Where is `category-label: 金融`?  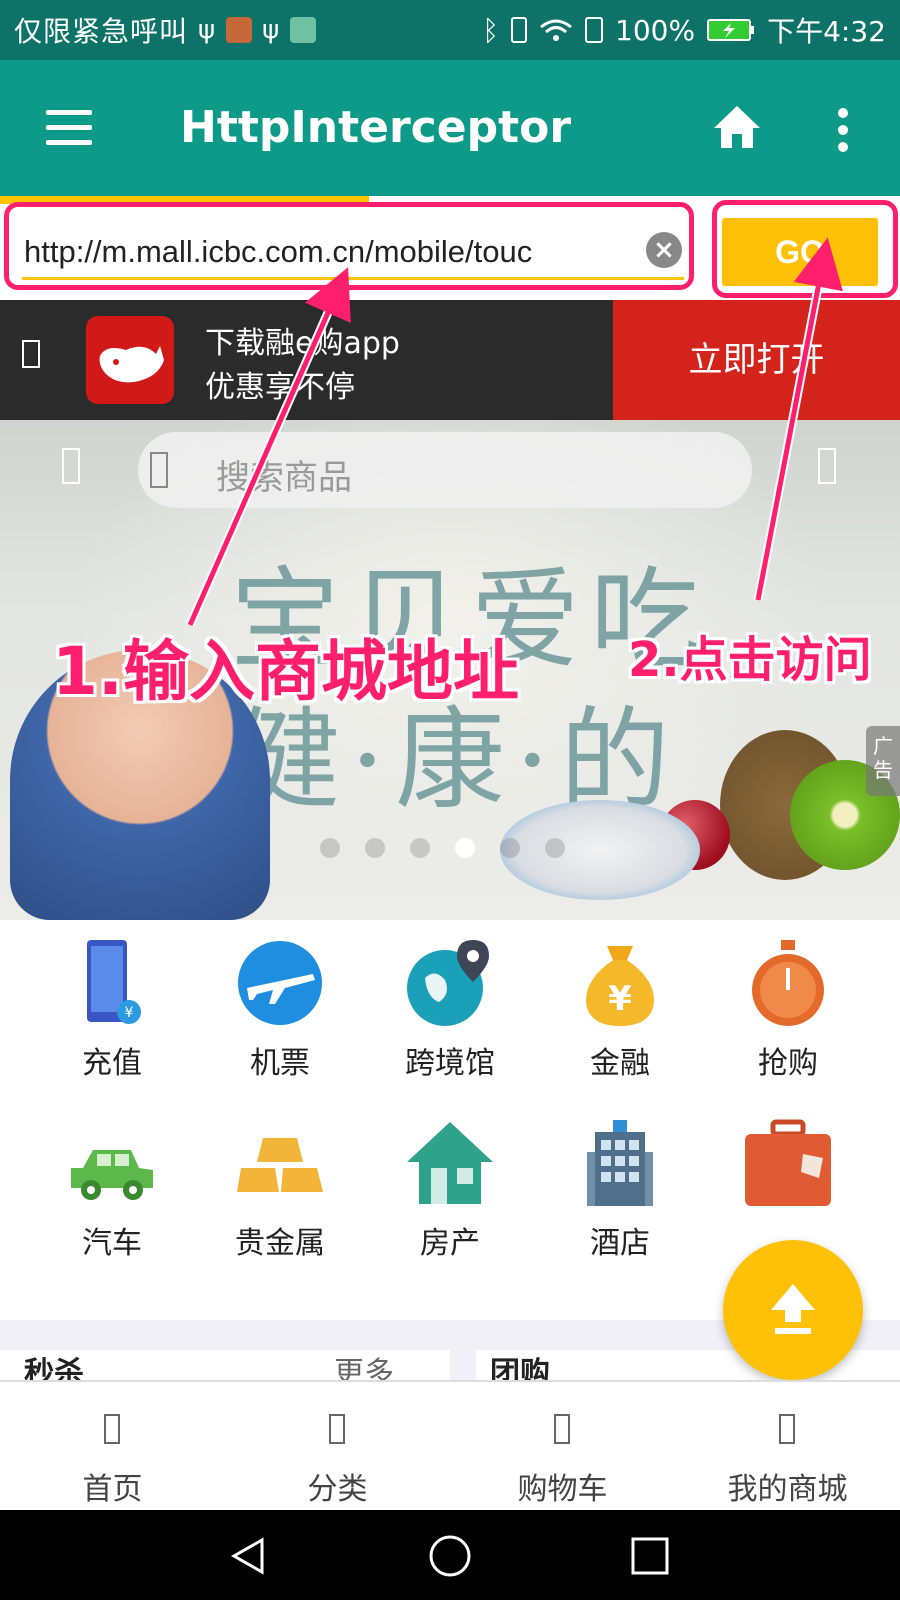
category-label: 金融 is located at coordinates (620, 1063).